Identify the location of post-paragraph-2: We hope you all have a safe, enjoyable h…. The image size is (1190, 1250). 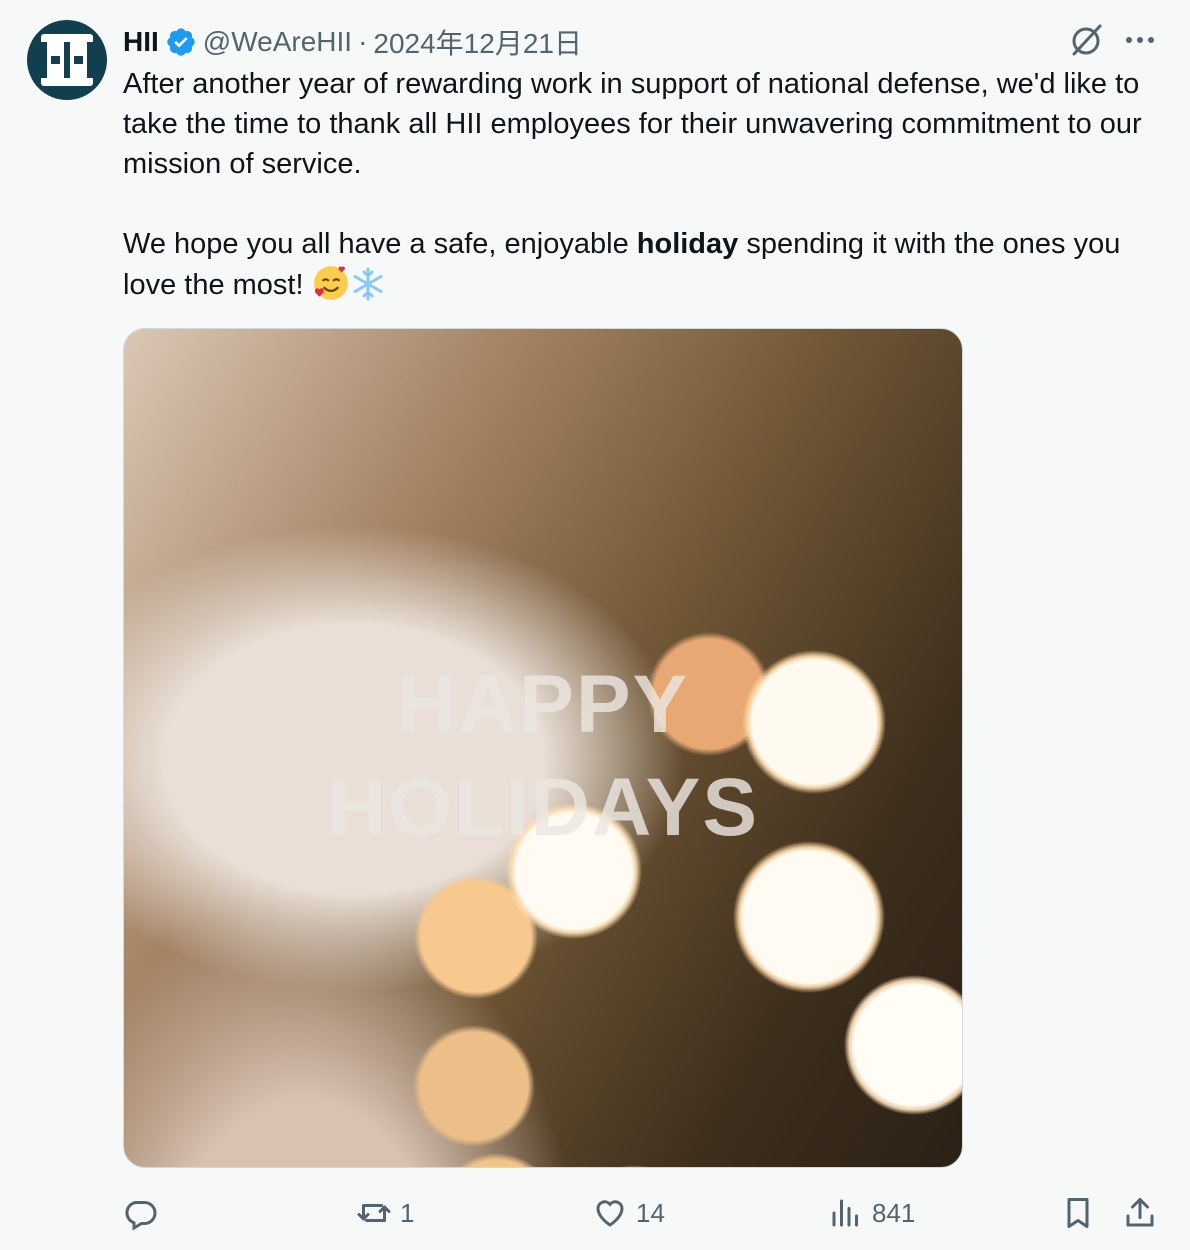
(633, 264).